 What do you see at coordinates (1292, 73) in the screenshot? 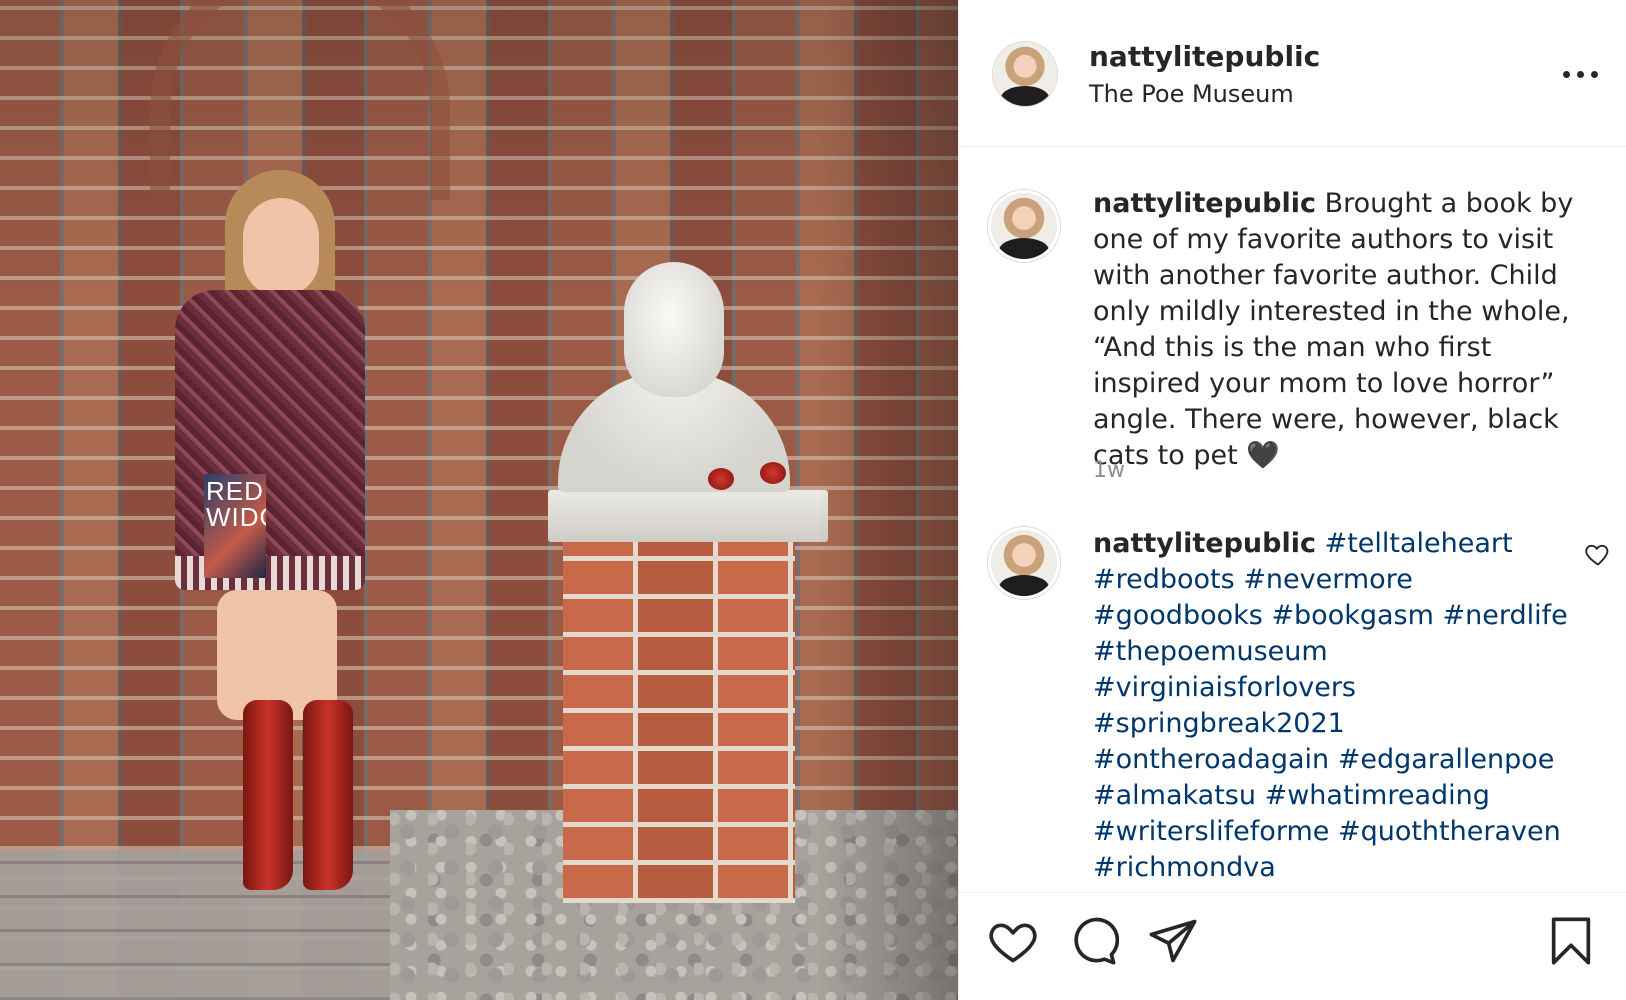
I see `post-header: nattylitepublic The Poe Museum` at bounding box center [1292, 73].